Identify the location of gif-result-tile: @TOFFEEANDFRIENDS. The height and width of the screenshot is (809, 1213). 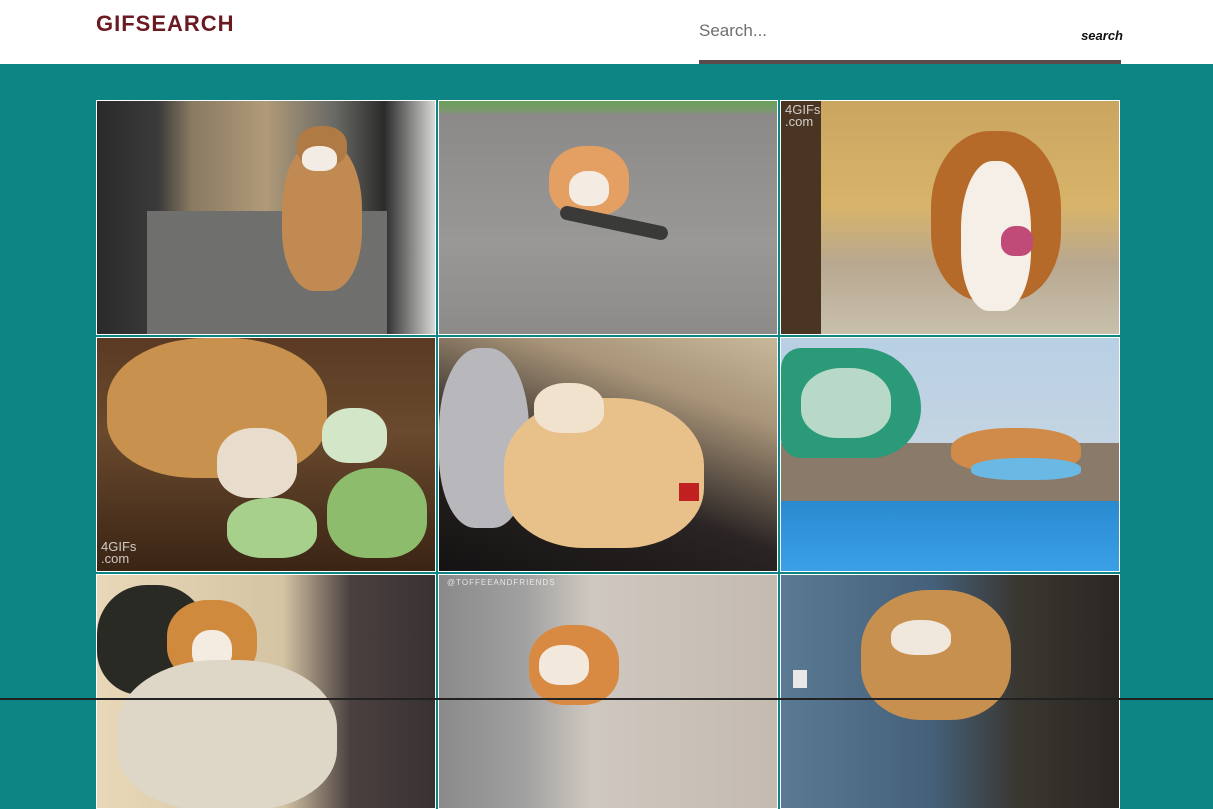
(608, 691).